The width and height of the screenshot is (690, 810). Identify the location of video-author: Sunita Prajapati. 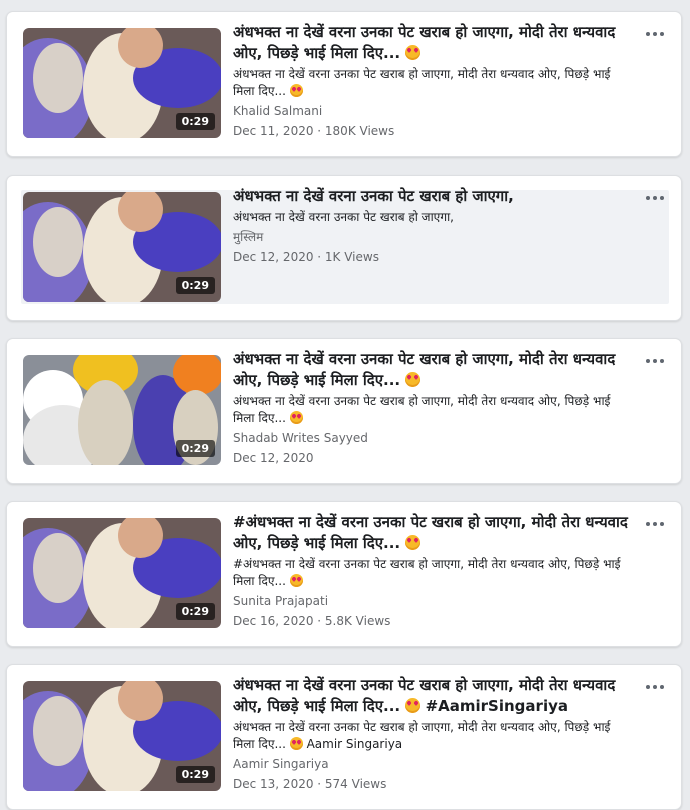
(433, 601).